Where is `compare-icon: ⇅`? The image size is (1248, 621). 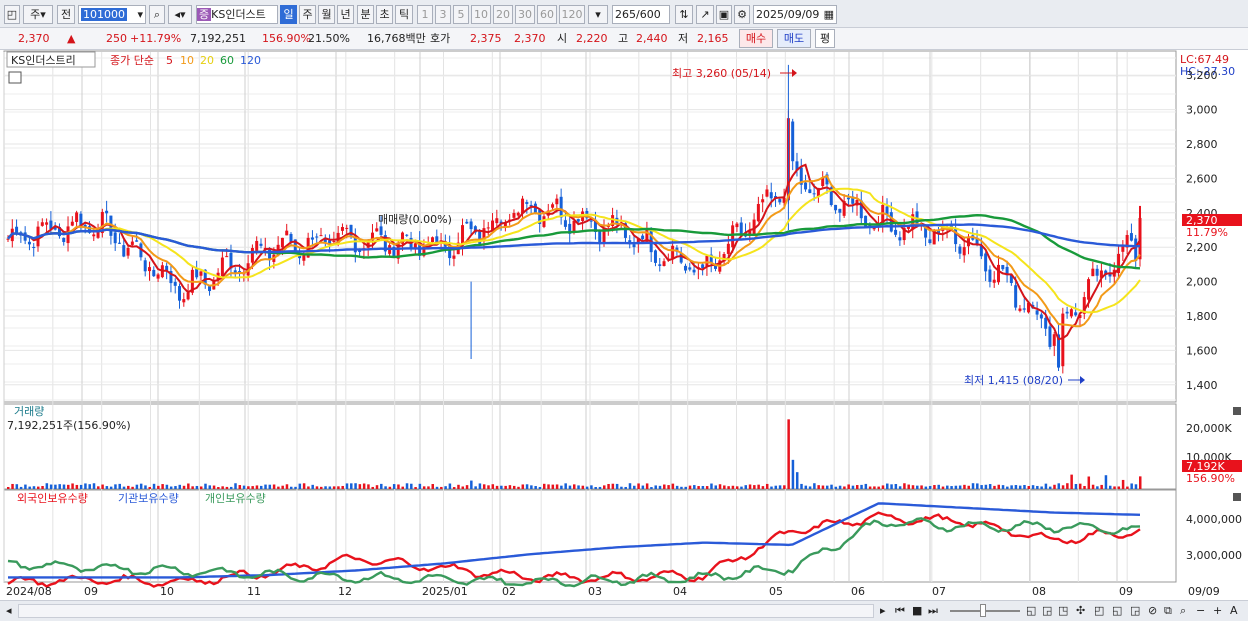
compare-icon: ⇅ is located at coordinates (684, 14).